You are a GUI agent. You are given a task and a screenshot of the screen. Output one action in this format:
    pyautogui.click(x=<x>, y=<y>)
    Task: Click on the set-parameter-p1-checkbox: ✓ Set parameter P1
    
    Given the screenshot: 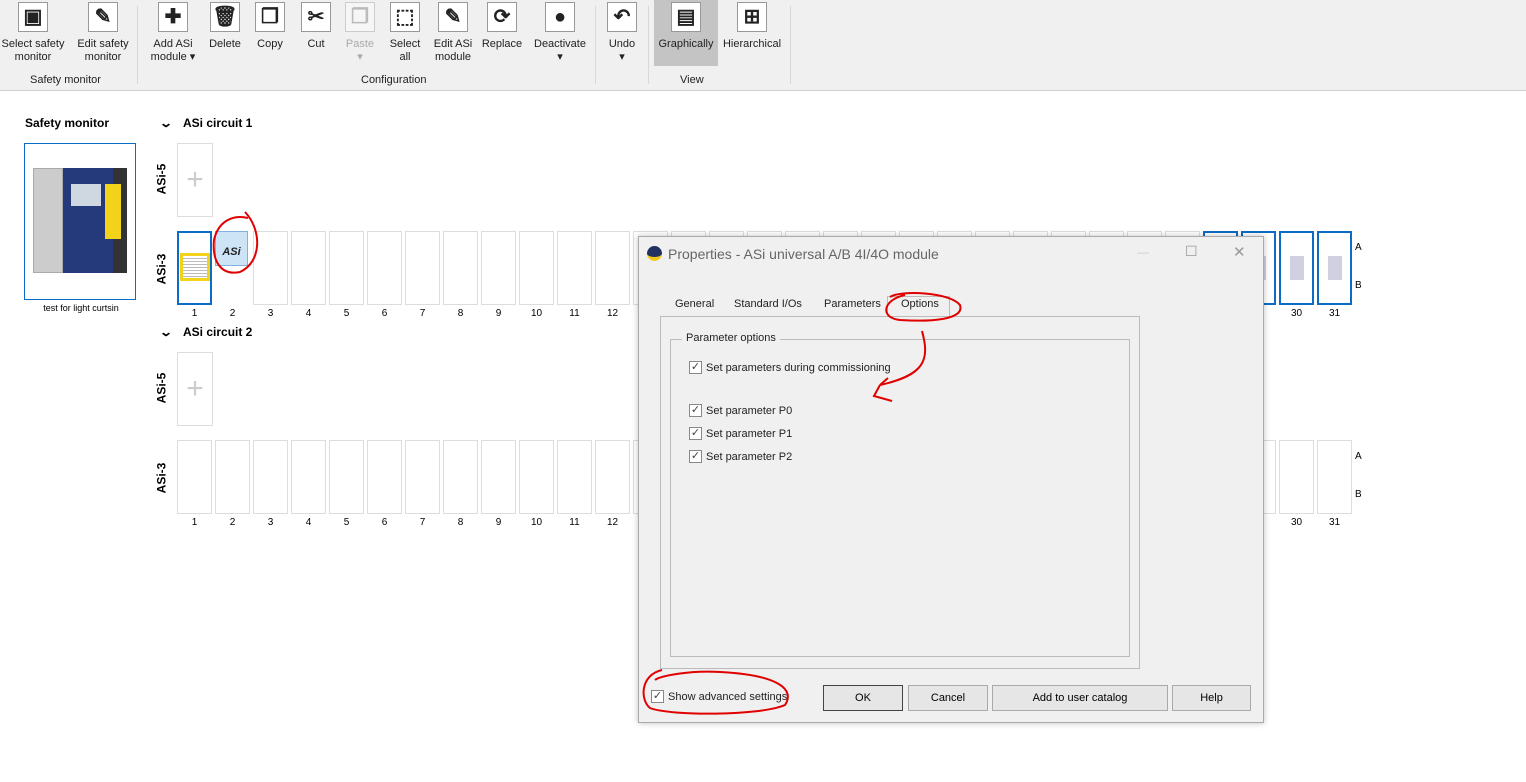 What is the action you would take?
    pyautogui.click(x=740, y=433)
    